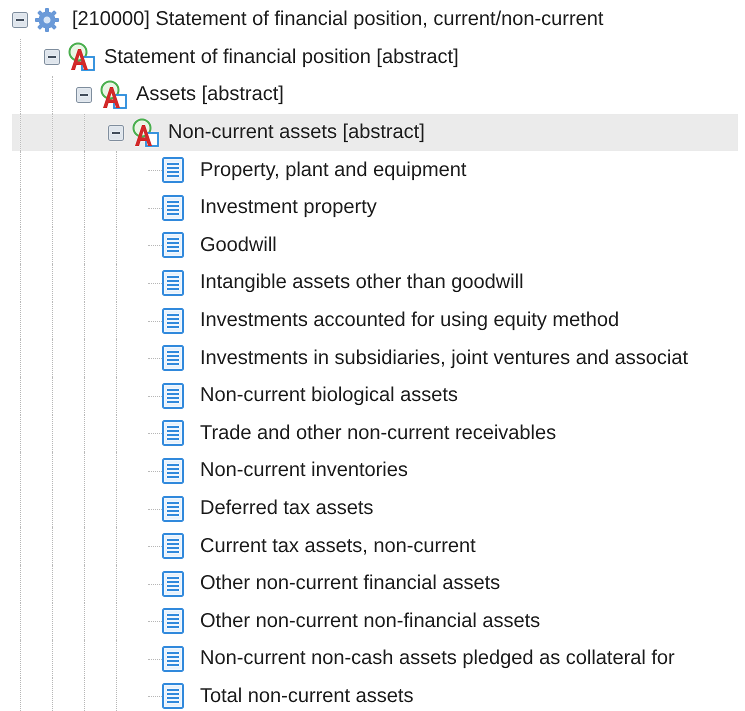  I want to click on tree-row: Investments accounted for using equity method, so click(375, 321).